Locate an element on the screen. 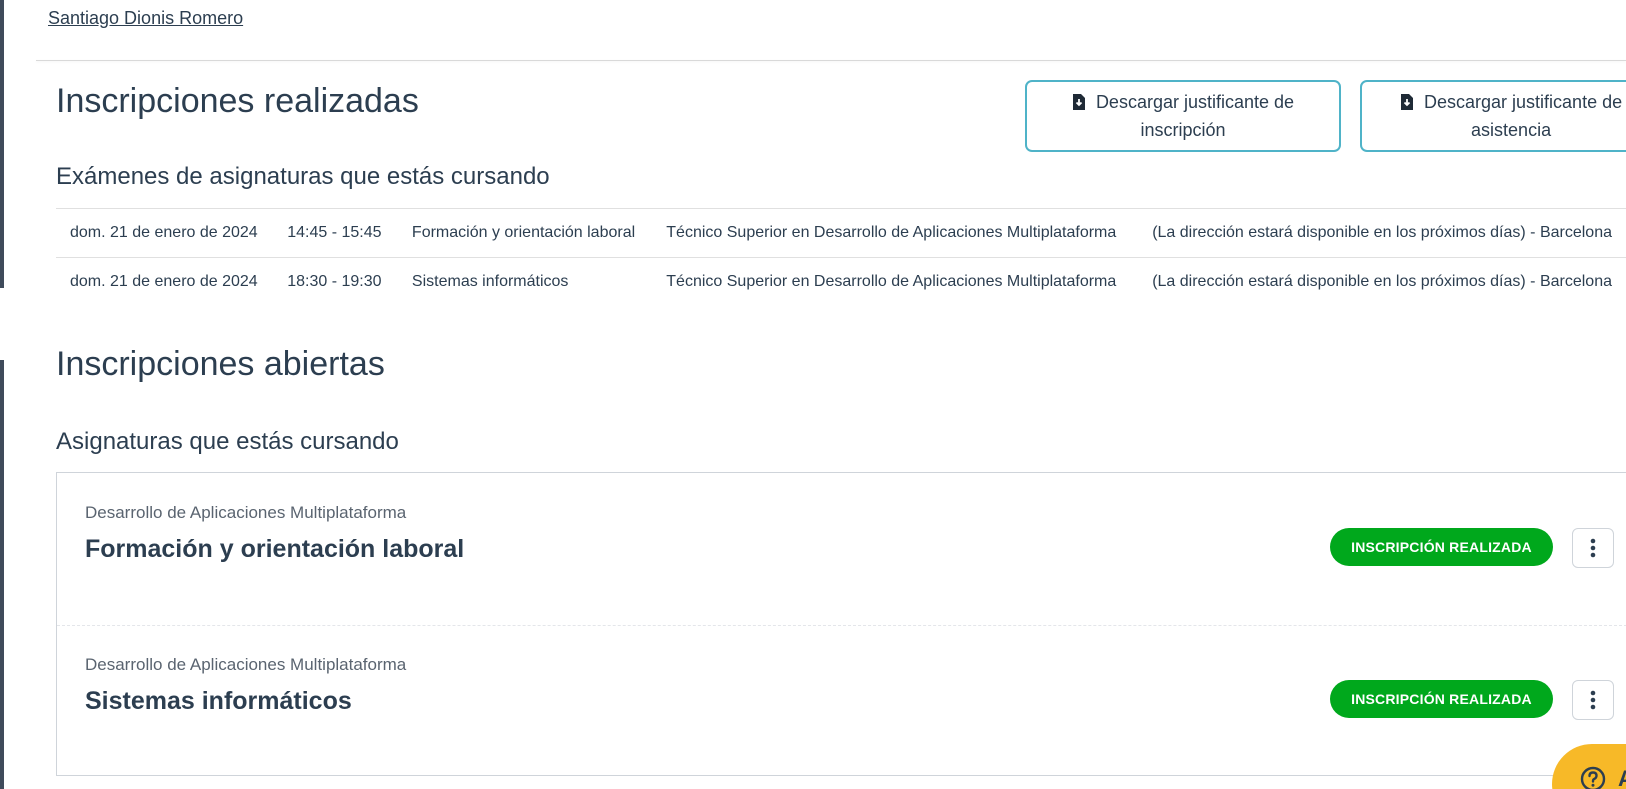 The width and height of the screenshot is (1626, 789). exam-time: 18:30 - 19:30 is located at coordinates (335, 281).